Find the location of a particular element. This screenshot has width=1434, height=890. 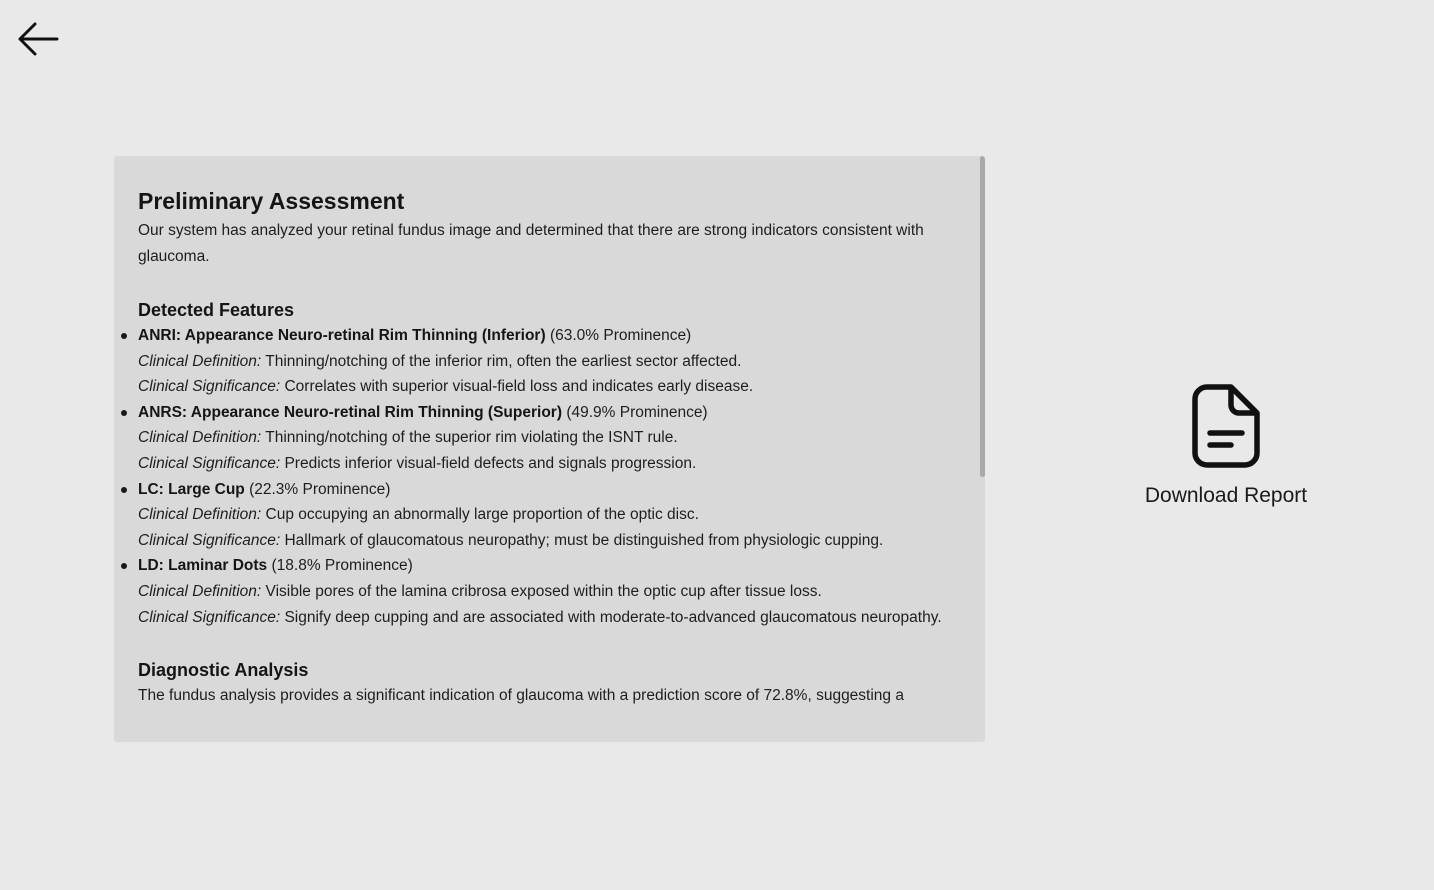

preliminary-assessment-title: Preliminary Assessment is located at coordinates (271, 201).